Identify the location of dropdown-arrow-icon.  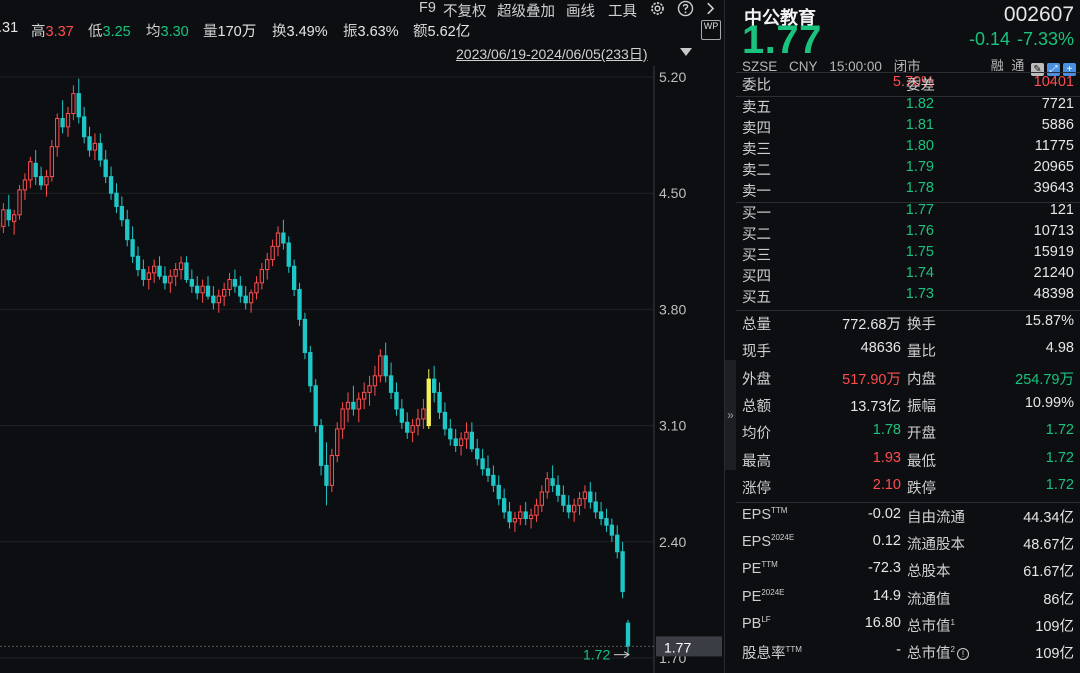
(686, 52).